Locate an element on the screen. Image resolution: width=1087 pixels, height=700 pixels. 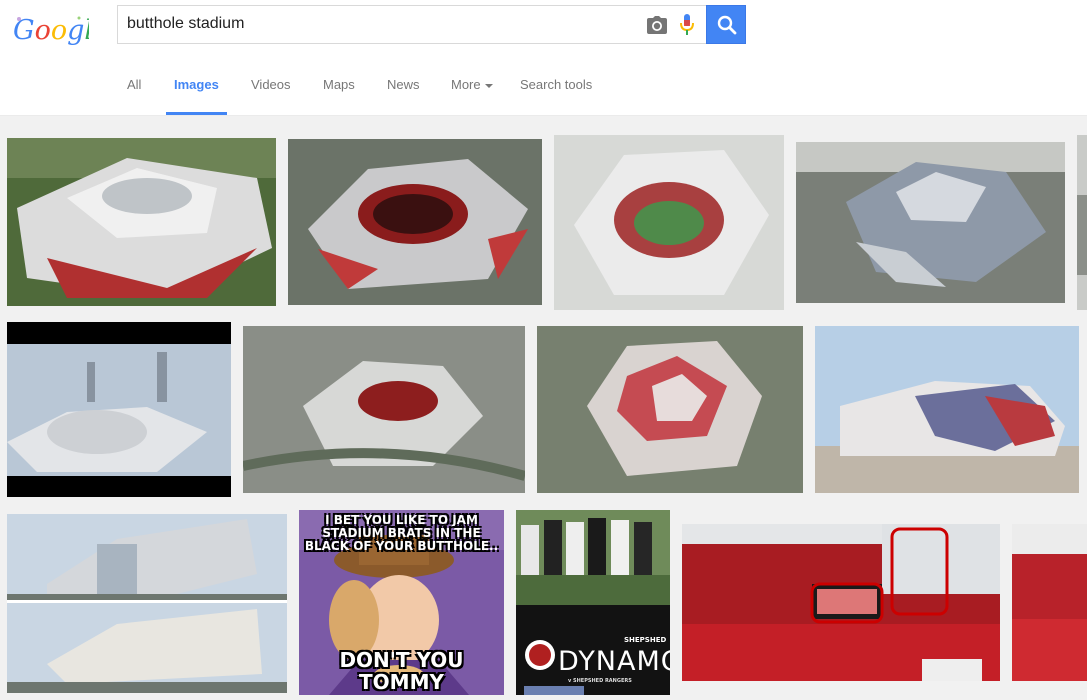
poster-caption: v SHEPSHED RANGERS is located at coordinates (600, 681).